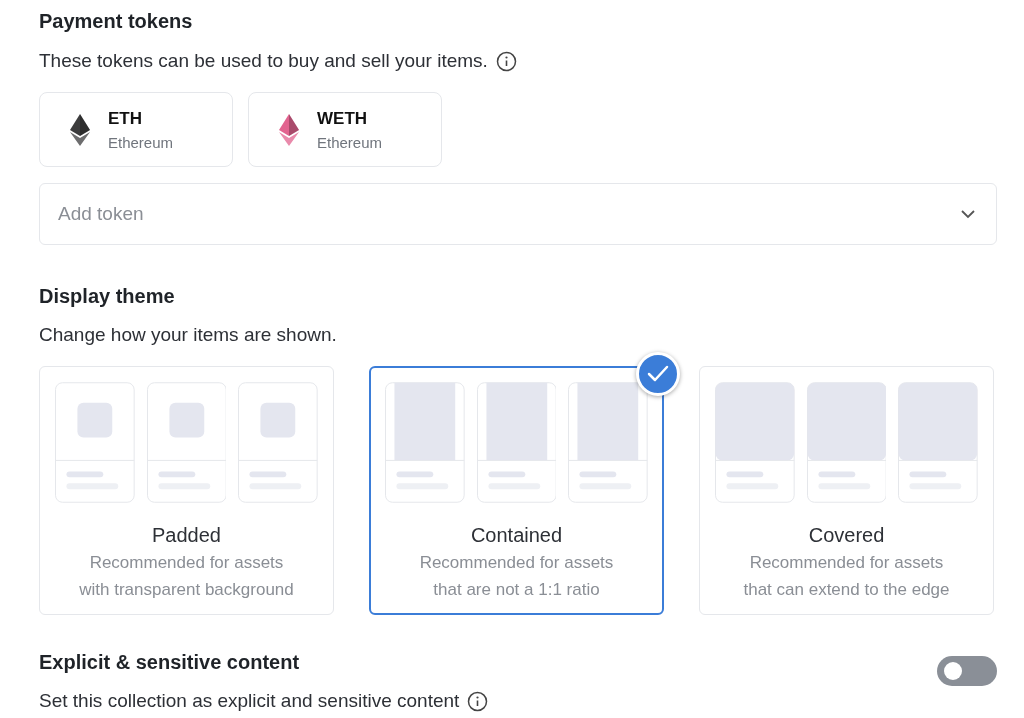  I want to click on theme-description: Recommended for assets that are not a 1:1 ratio, so click(516, 576).